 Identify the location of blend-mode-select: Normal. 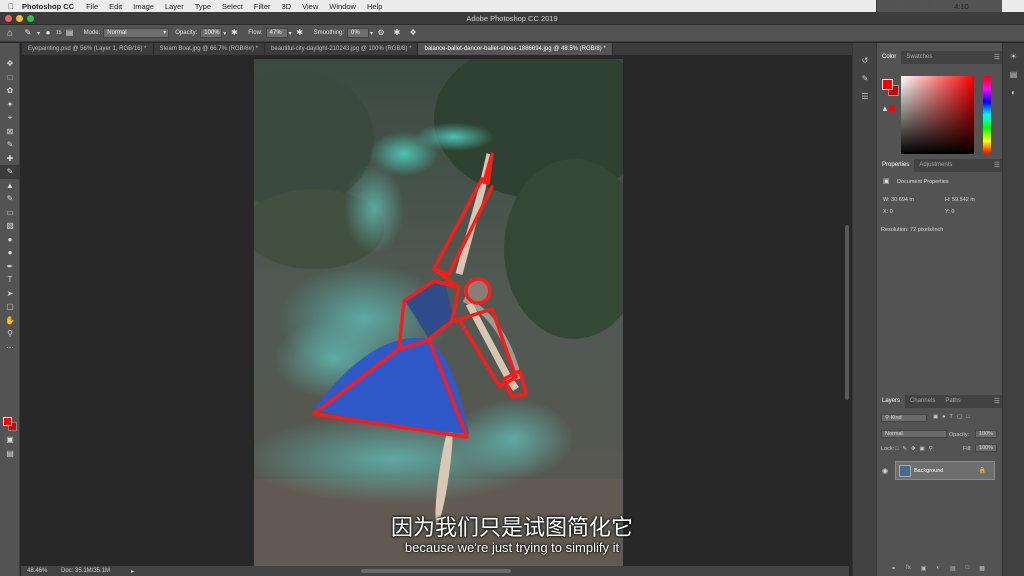
(914, 434).